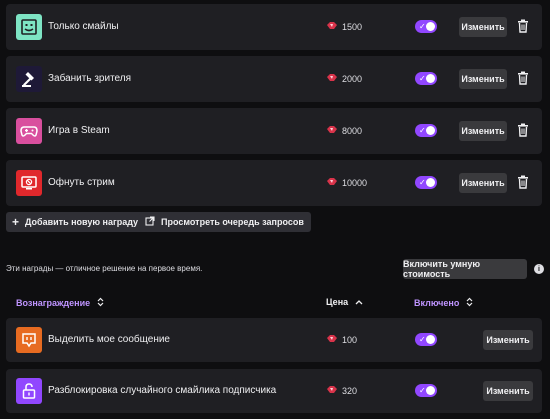 Image resolution: width=550 pixels, height=419 pixels. I want to click on column-header-label: Цена, so click(337, 302).